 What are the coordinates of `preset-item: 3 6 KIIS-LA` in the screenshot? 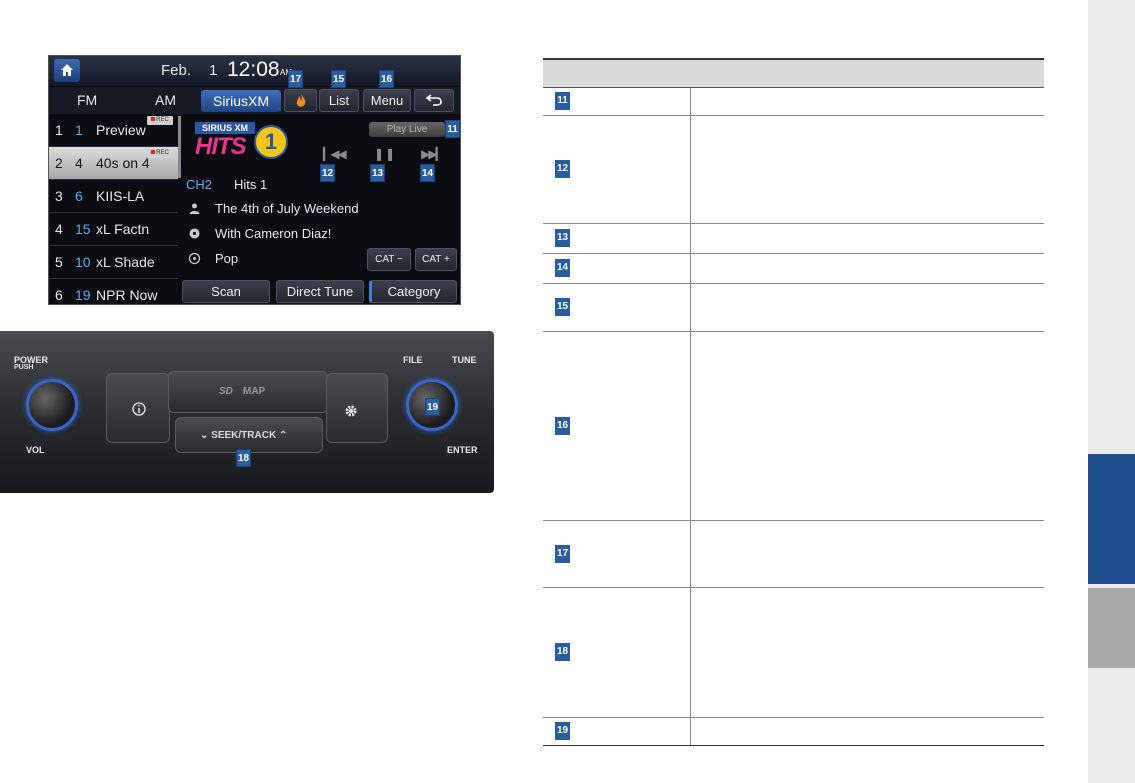 It's located at (113, 196).